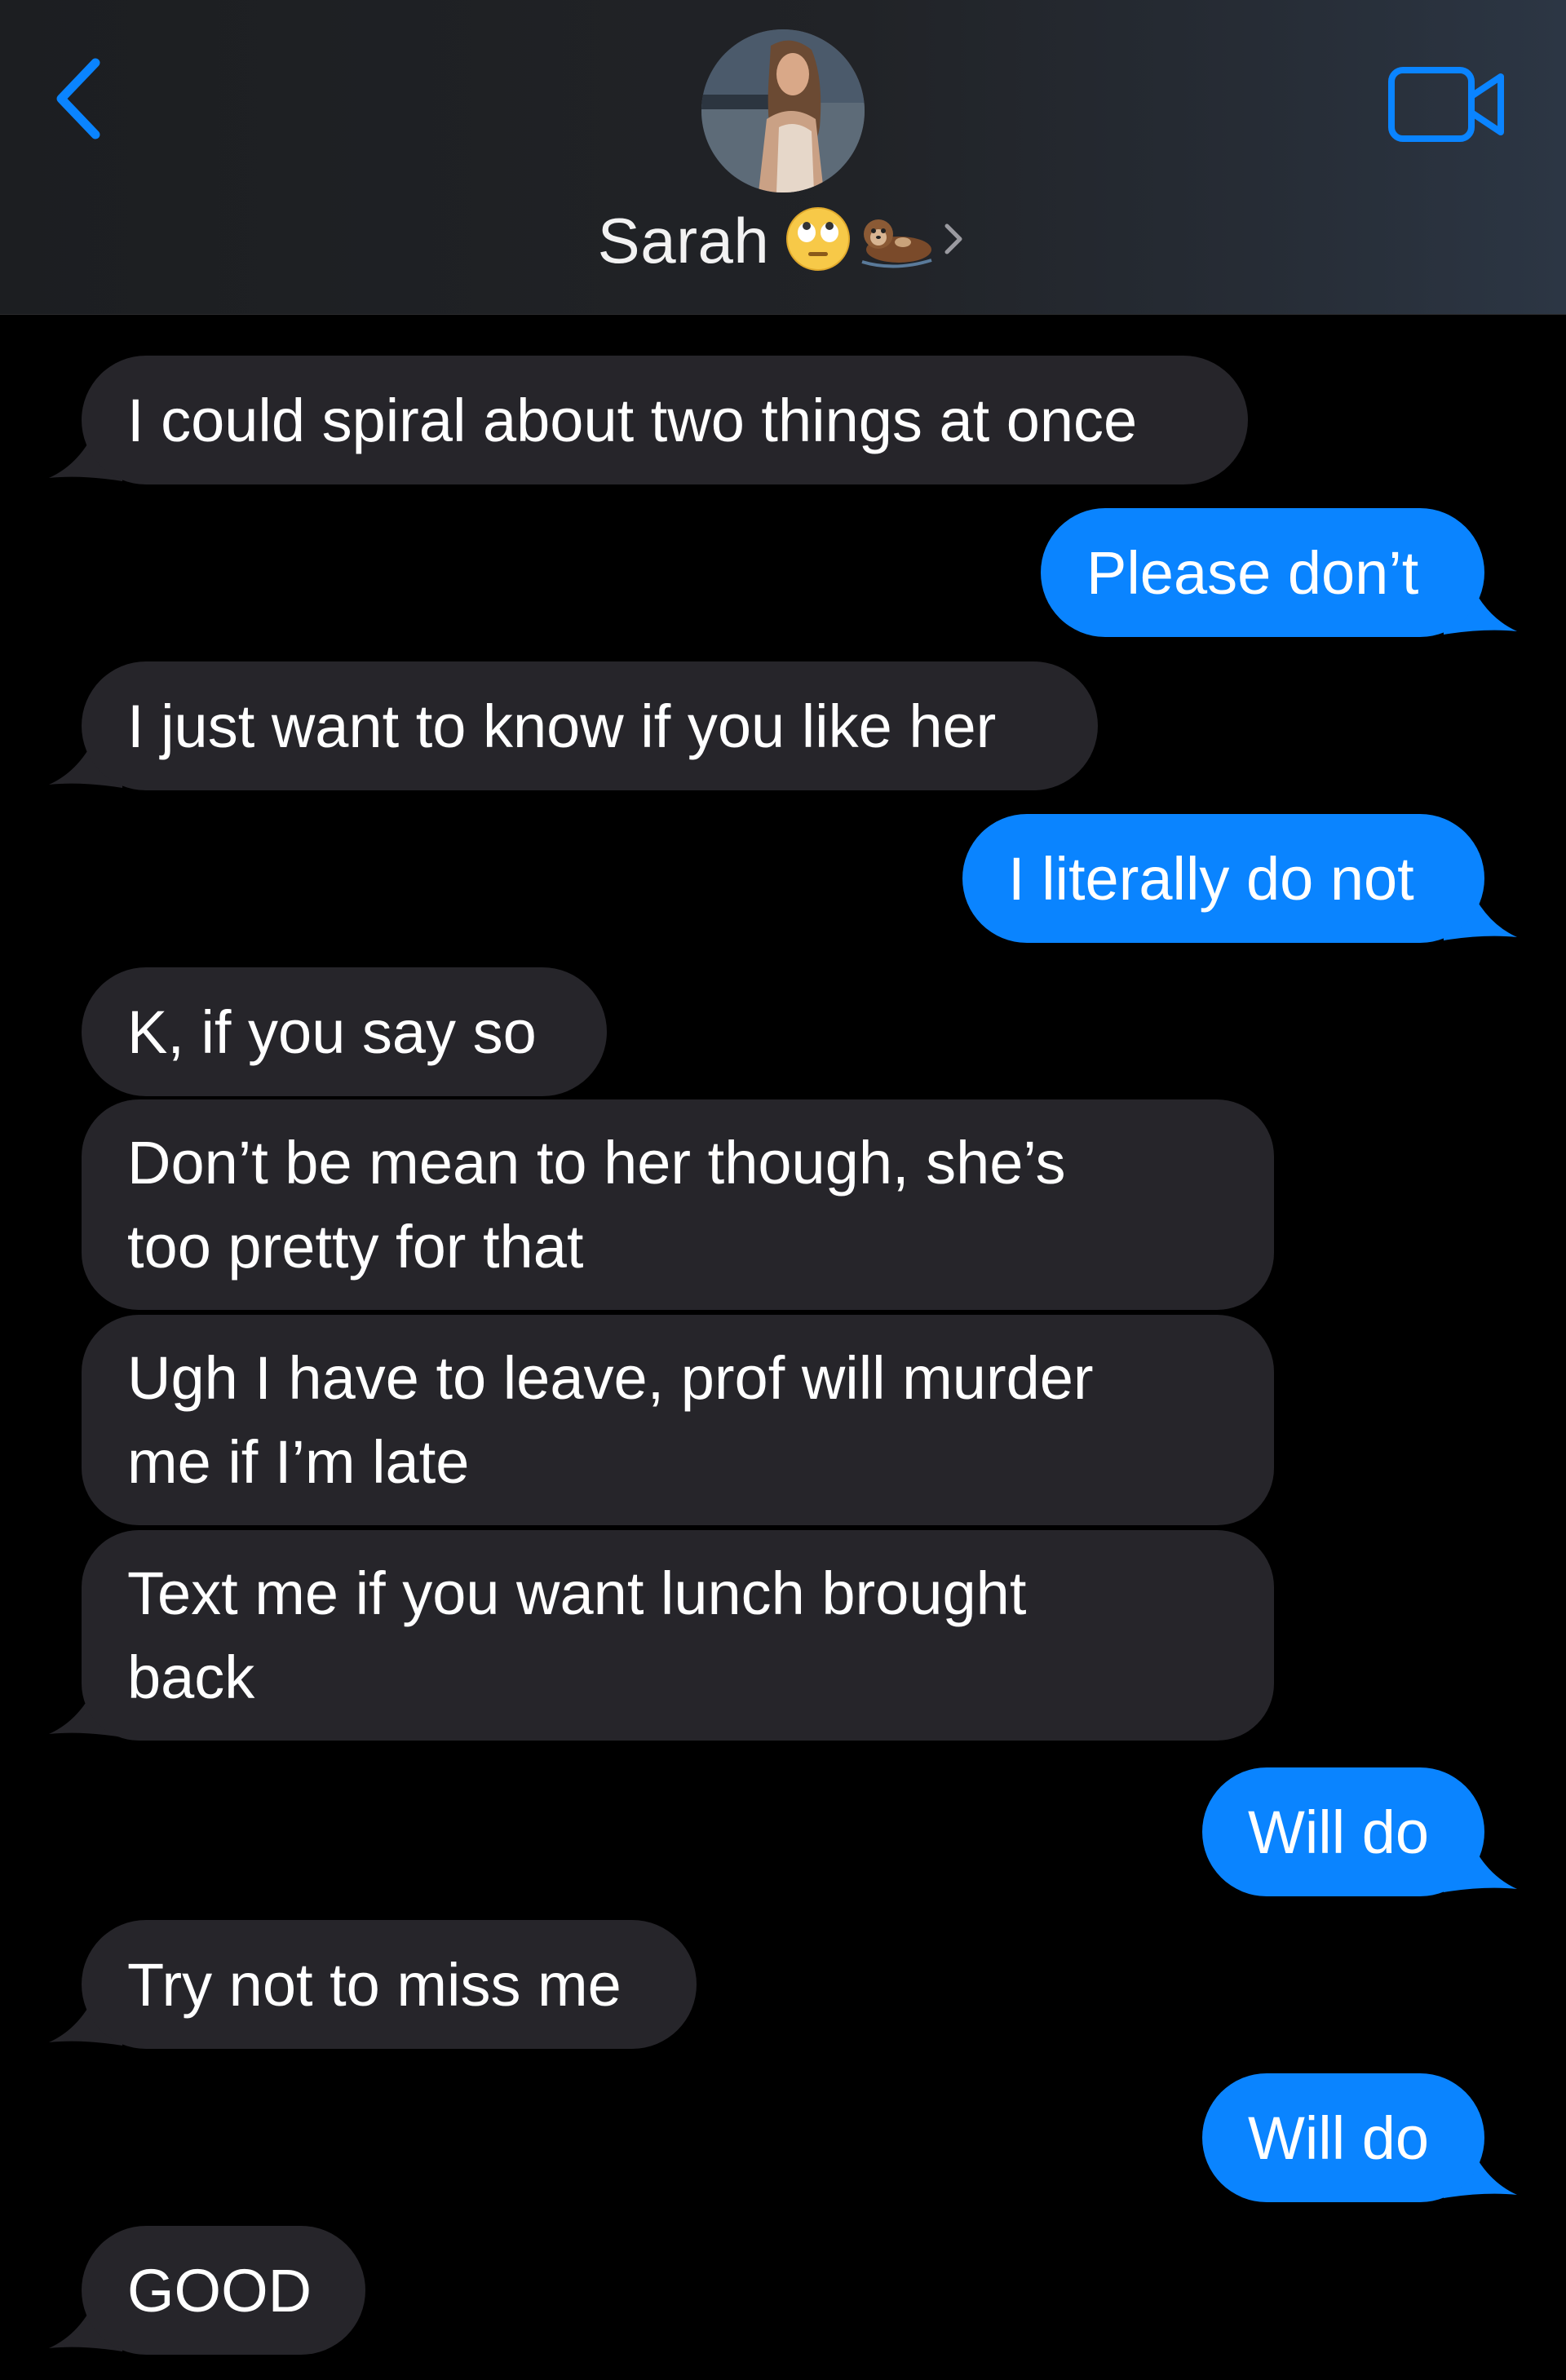 This screenshot has width=1566, height=2380. I want to click on message-bubble-incoming: GOOD, so click(223, 2291).